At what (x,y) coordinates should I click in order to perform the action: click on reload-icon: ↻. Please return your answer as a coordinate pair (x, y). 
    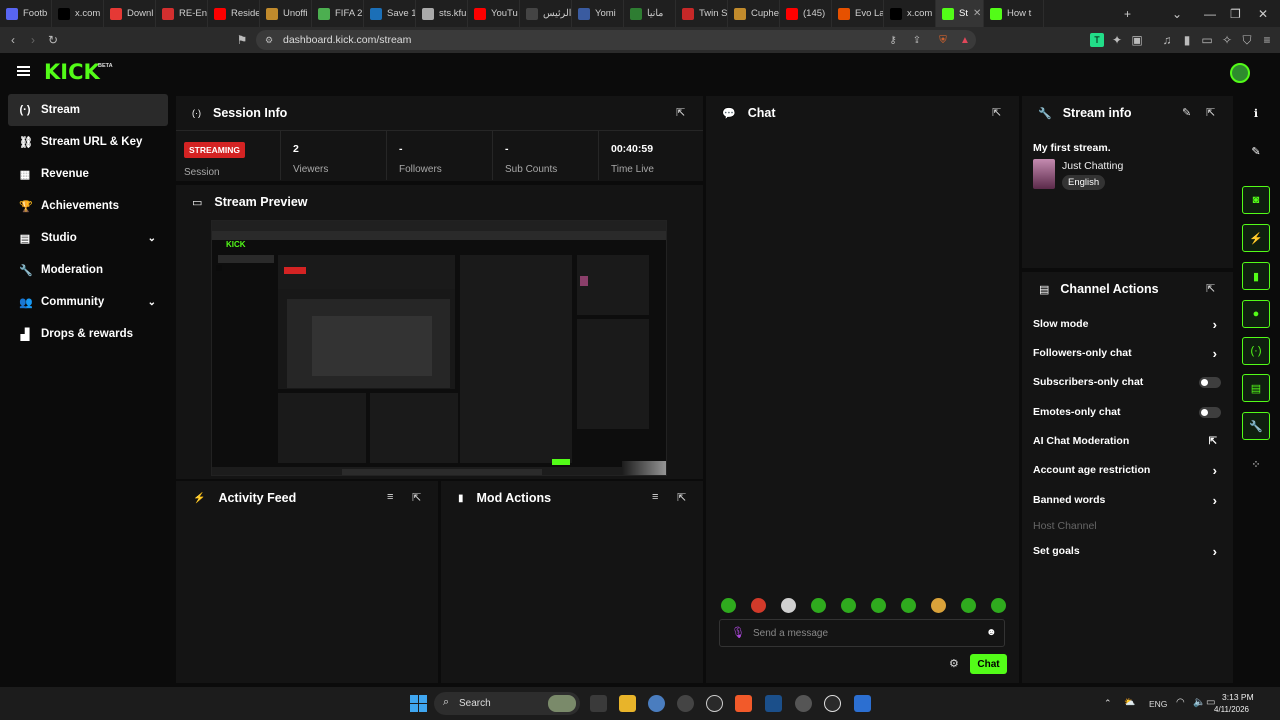
    Looking at the image, I should click on (53, 40).